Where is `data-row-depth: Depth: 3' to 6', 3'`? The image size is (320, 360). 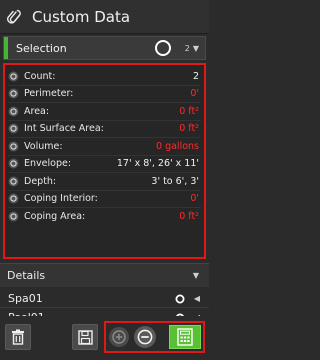 data-row-depth: Depth: 3' to 6', 3' is located at coordinates (104, 182).